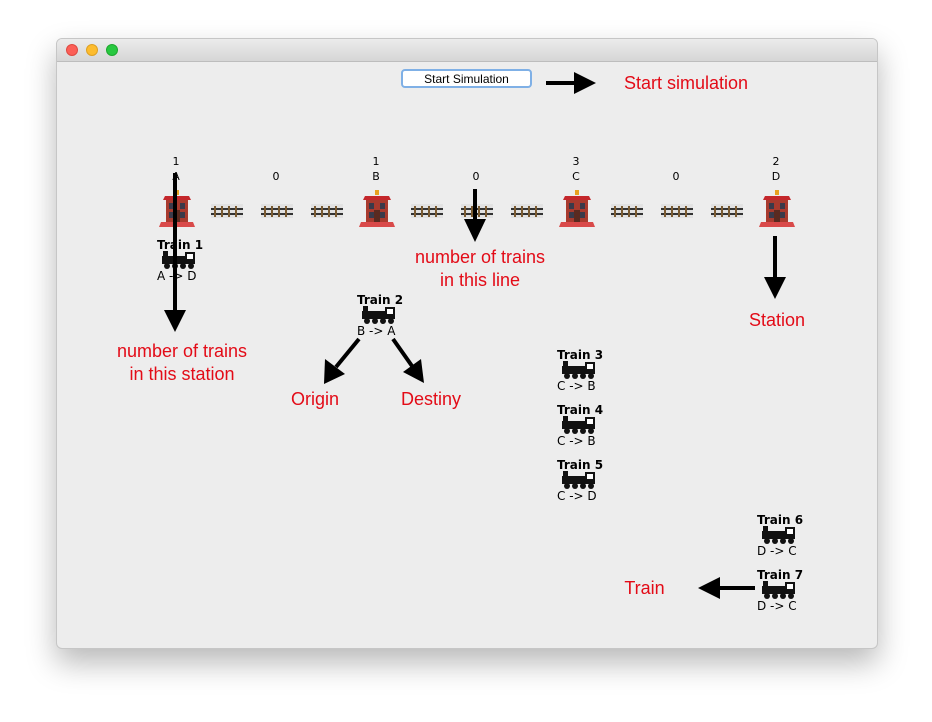 Image resolution: width=932 pixels, height=722 pixels. I want to click on arrow-station-count-icon, so click(175, 252).